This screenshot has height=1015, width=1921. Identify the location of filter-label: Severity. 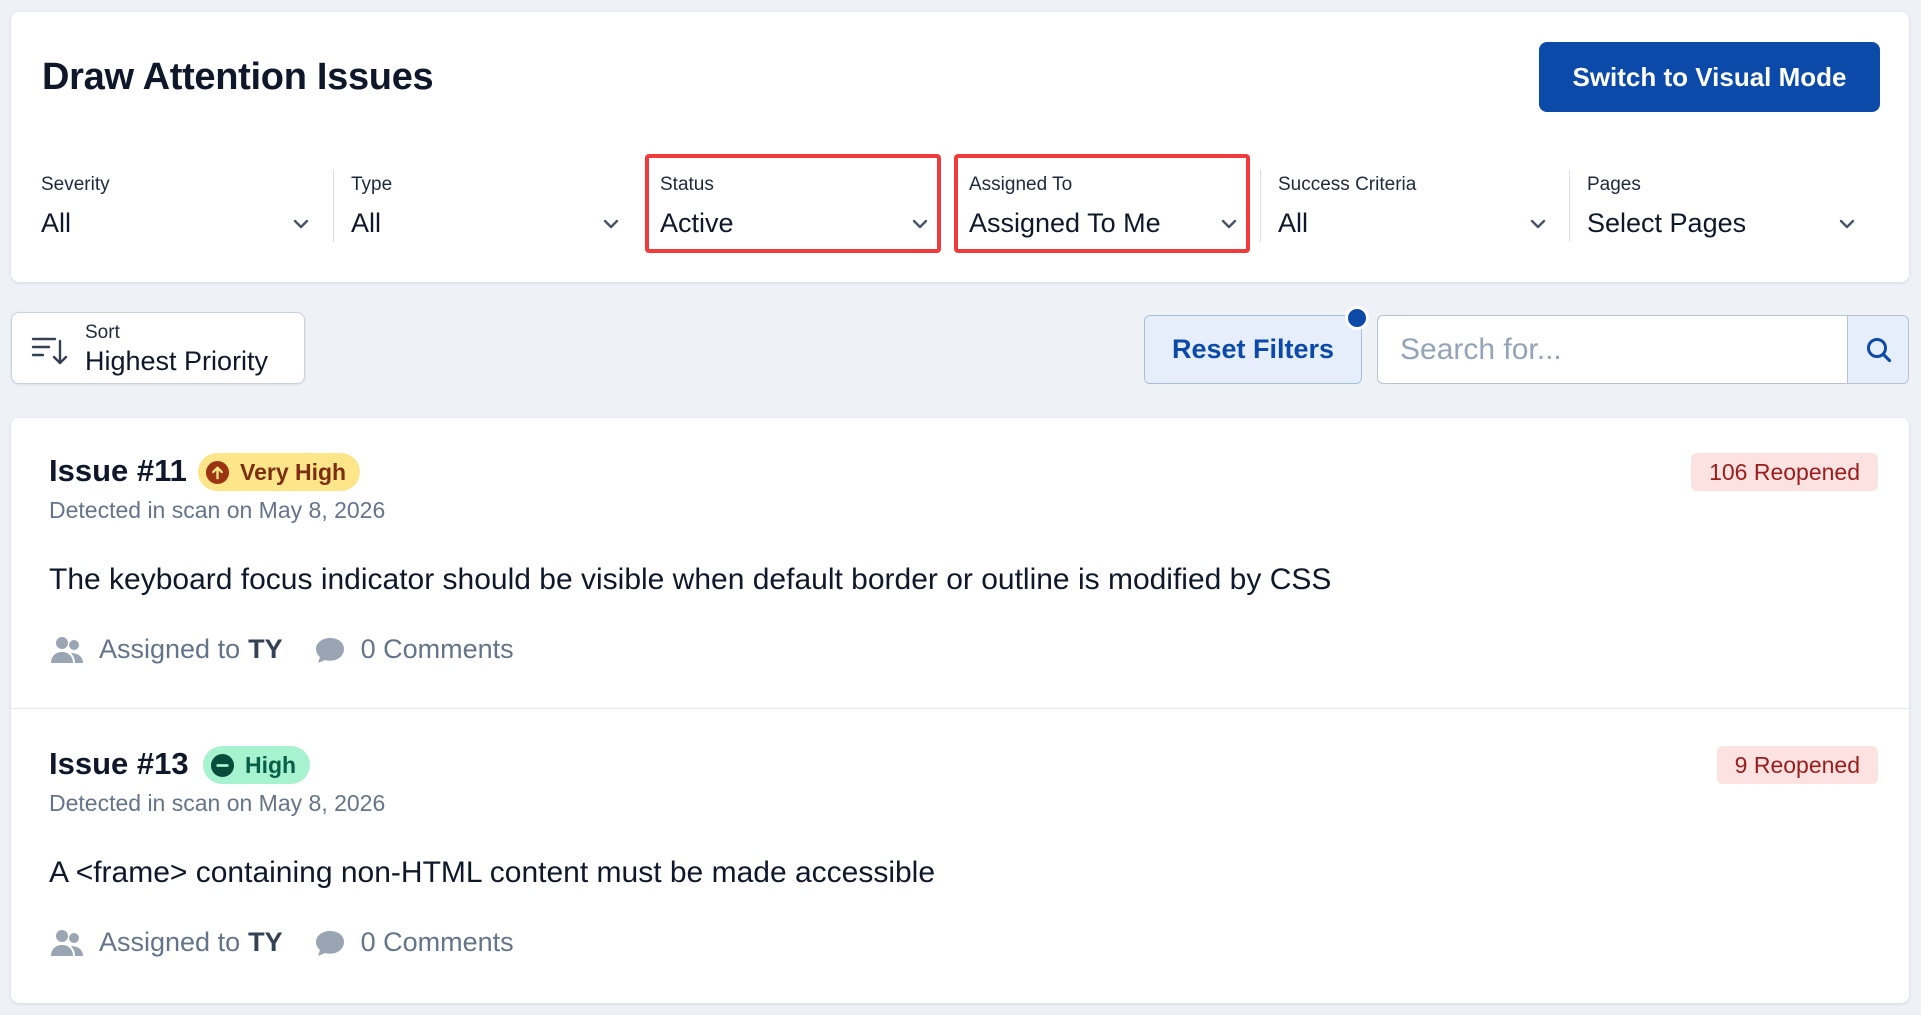
(75, 184).